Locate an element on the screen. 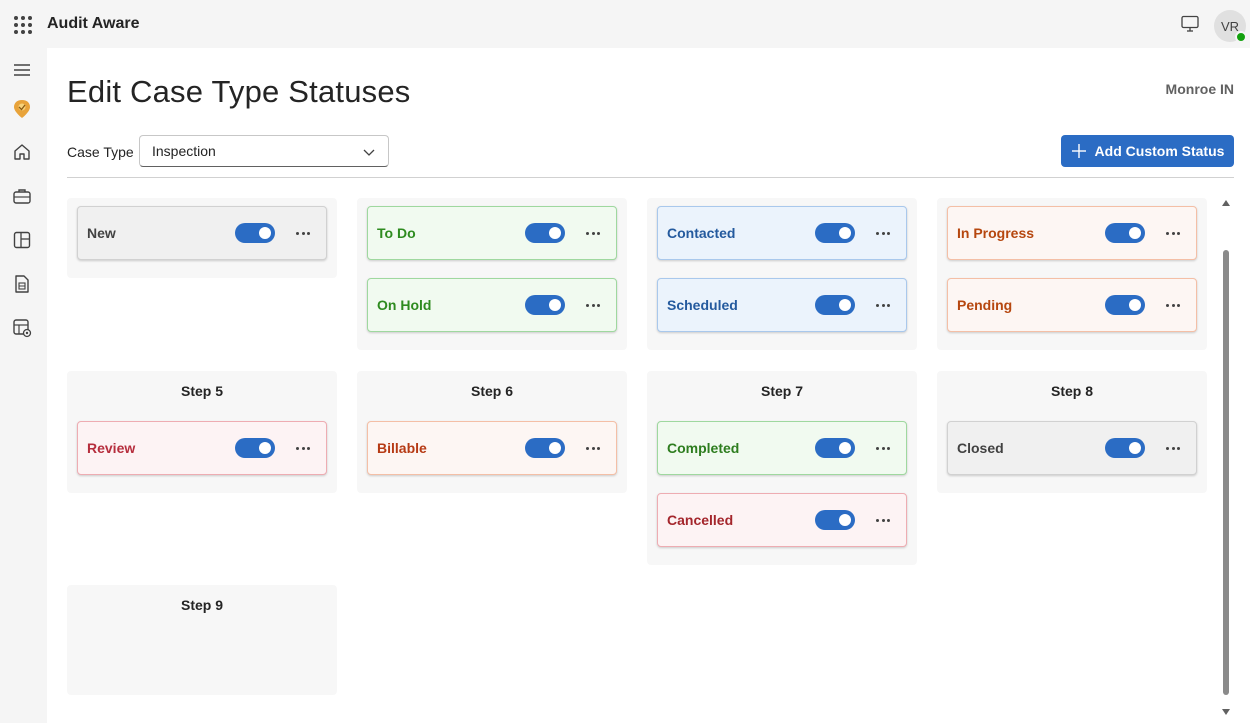 This screenshot has height=723, width=1250. home-icon is located at coordinates (22, 152).